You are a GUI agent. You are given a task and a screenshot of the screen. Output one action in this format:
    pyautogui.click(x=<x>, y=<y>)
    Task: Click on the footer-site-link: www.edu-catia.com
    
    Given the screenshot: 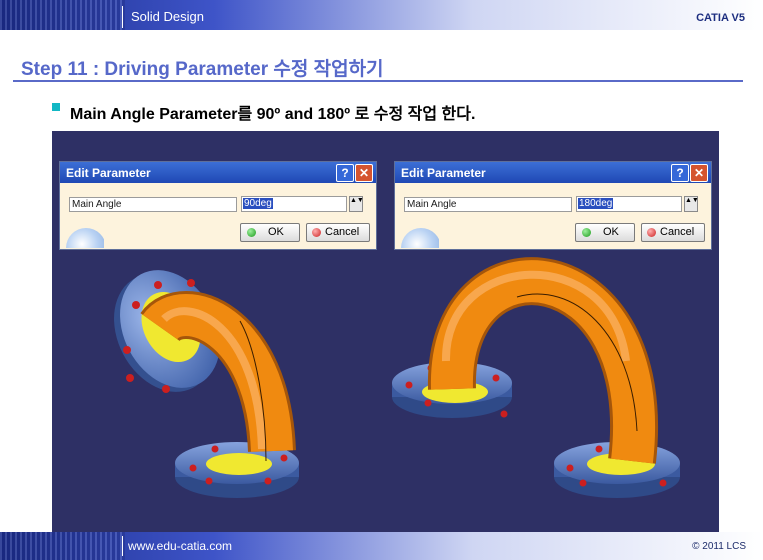 What is the action you would take?
    pyautogui.click(x=180, y=546)
    